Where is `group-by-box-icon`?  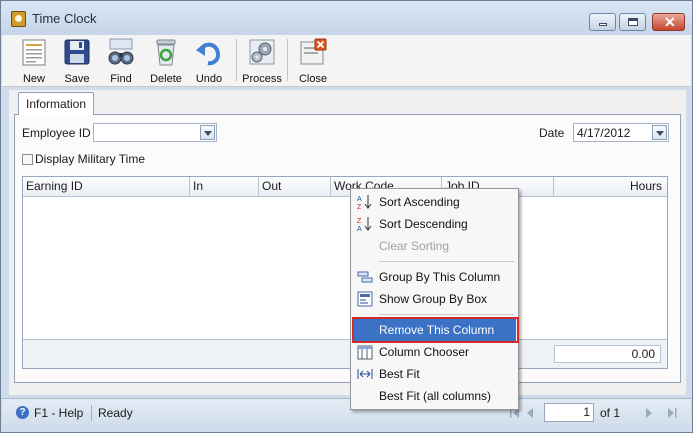 group-by-box-icon is located at coordinates (365, 299).